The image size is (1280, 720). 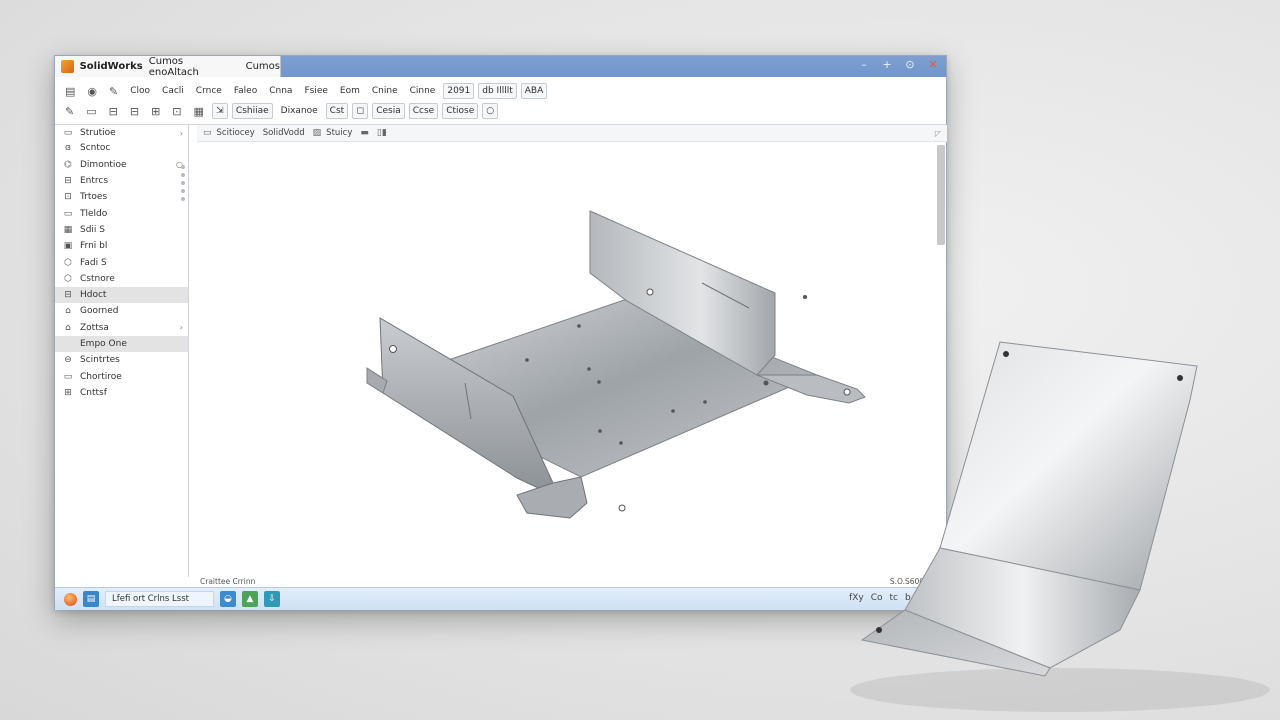 What do you see at coordinates (423, 91) in the screenshot?
I see `toolbar1-button-11: Cinne` at bounding box center [423, 91].